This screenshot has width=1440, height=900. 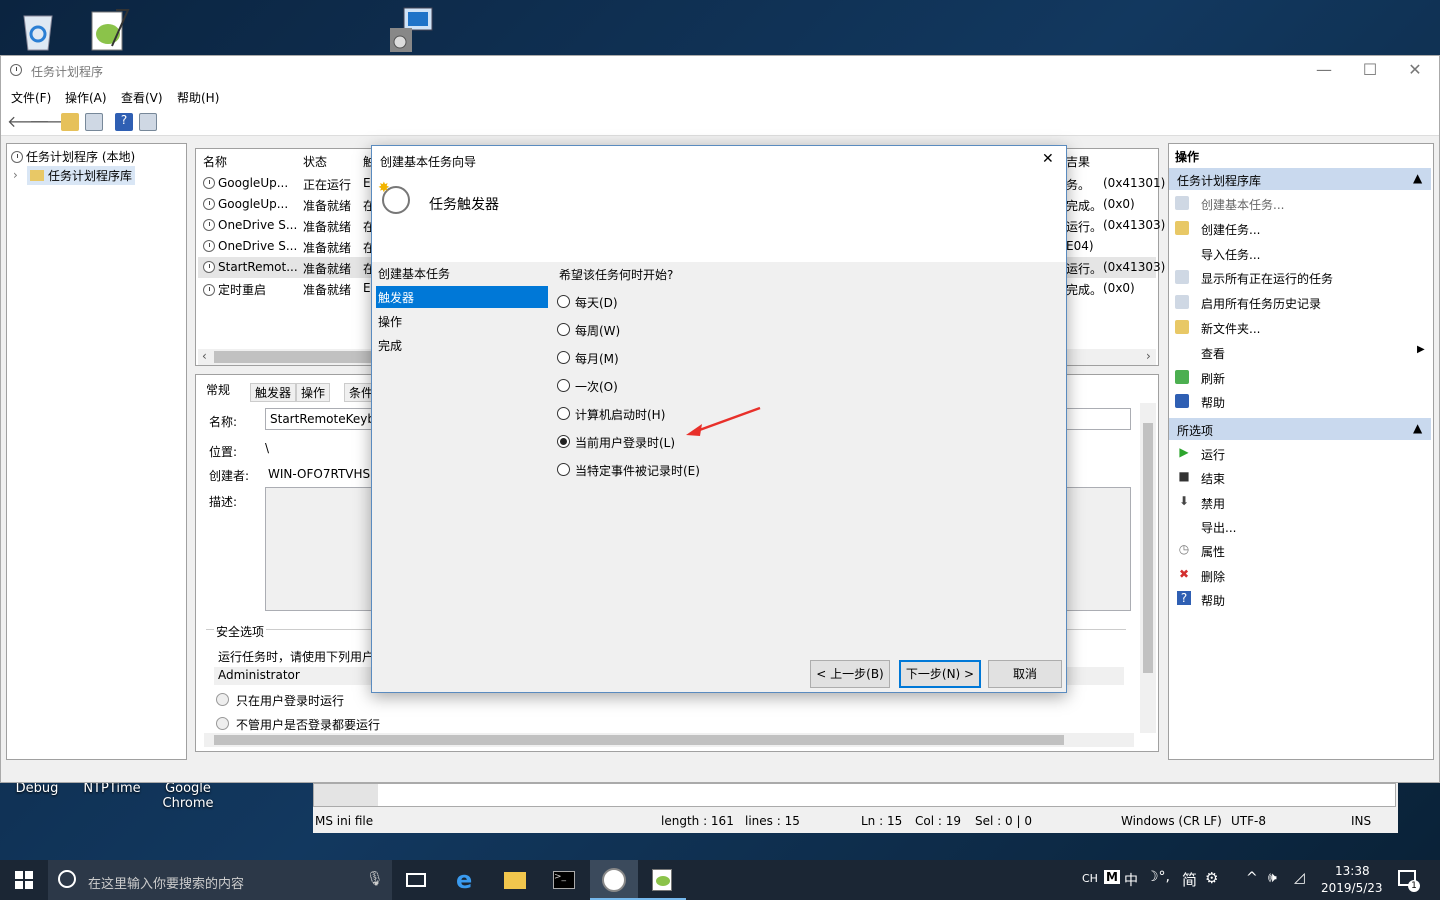 What do you see at coordinates (204, 356) in the screenshot?
I see `scroll-left-icon: ‹` at bounding box center [204, 356].